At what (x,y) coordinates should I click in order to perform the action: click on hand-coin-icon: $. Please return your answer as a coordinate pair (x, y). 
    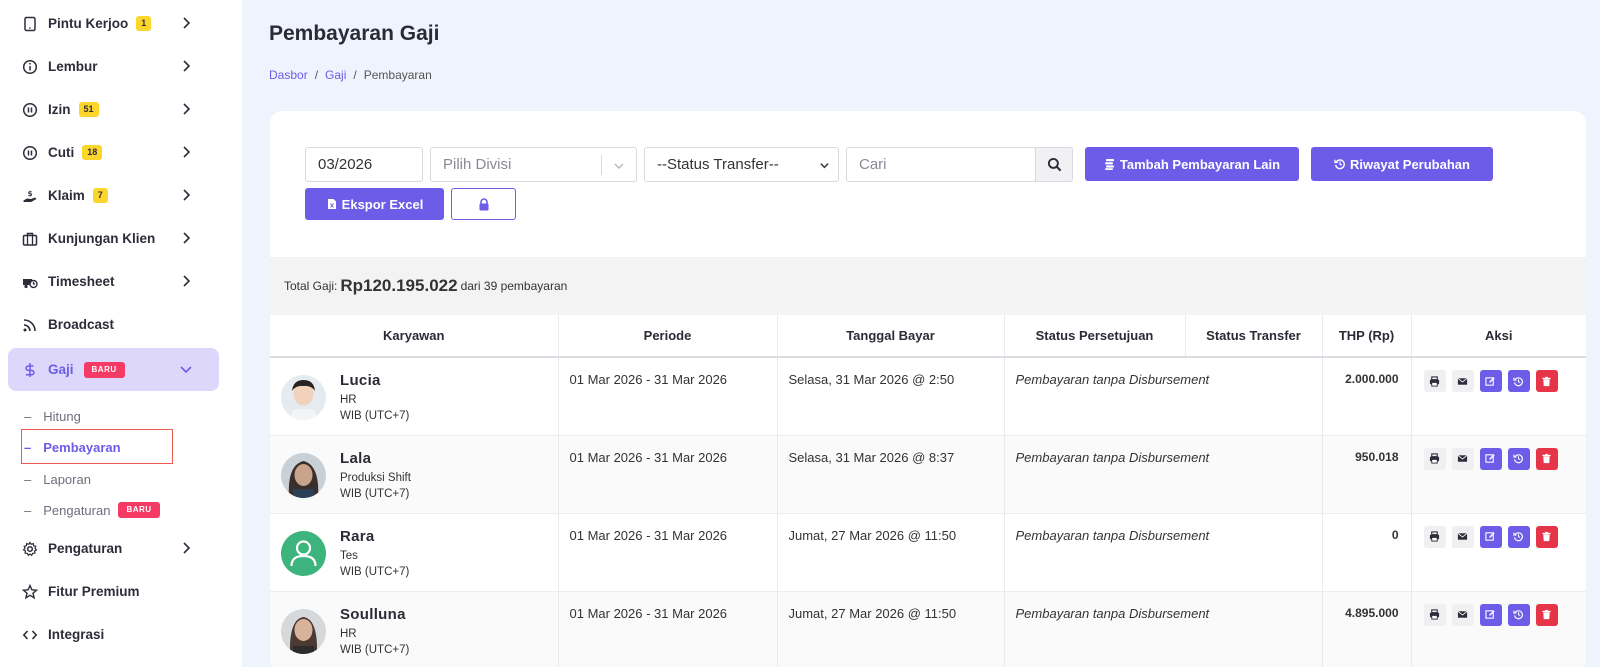
    Looking at the image, I should click on (30, 196).